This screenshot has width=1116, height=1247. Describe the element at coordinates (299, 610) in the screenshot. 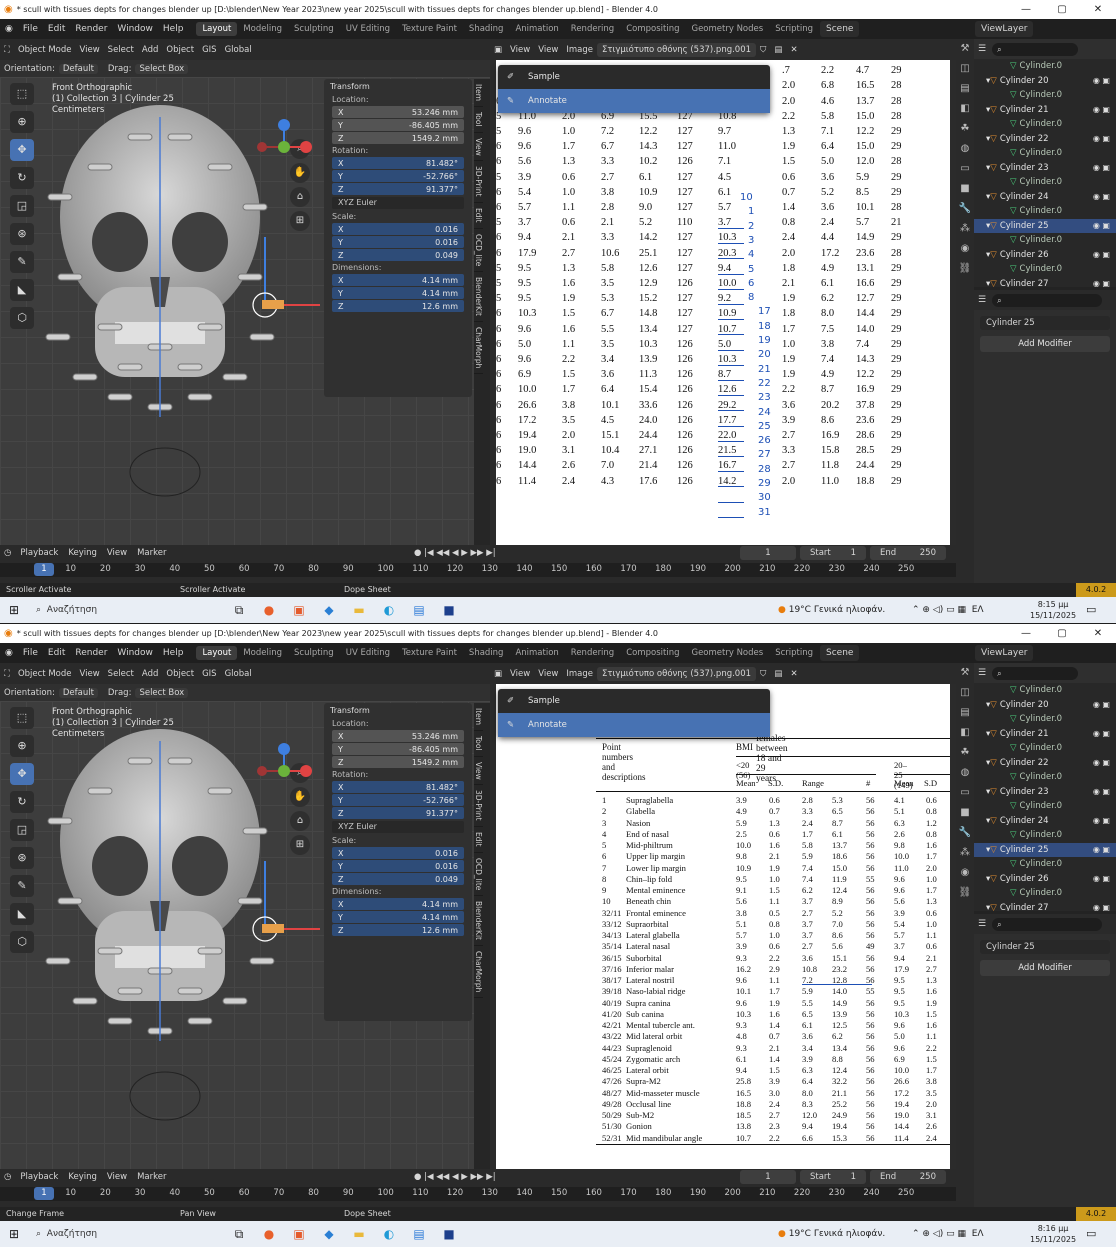

I see `app-icon-1: ▣` at that location.